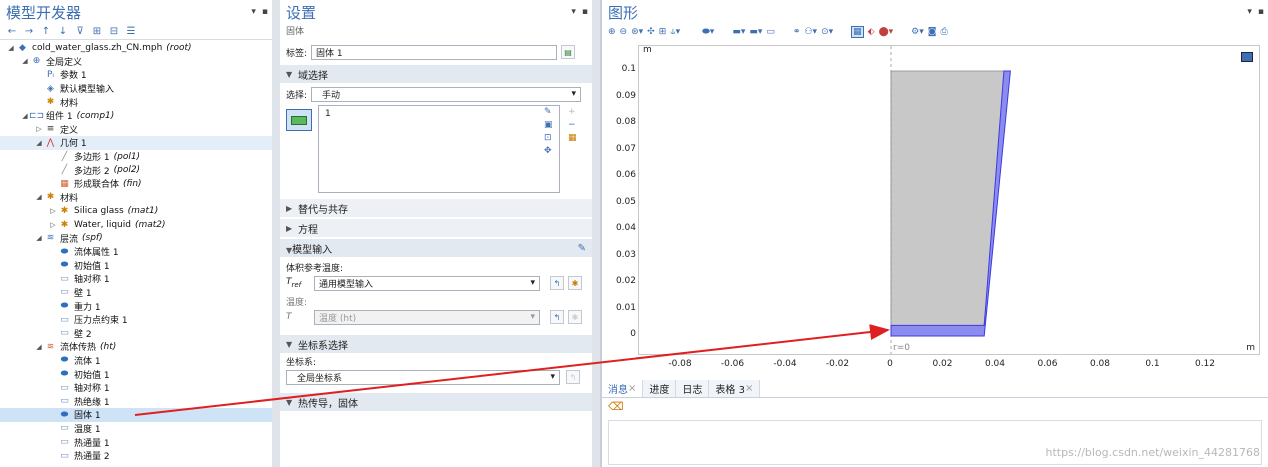  What do you see at coordinates (446, 94) in the screenshot?
I see `selection-dropdown: 手动 ▾` at bounding box center [446, 94].